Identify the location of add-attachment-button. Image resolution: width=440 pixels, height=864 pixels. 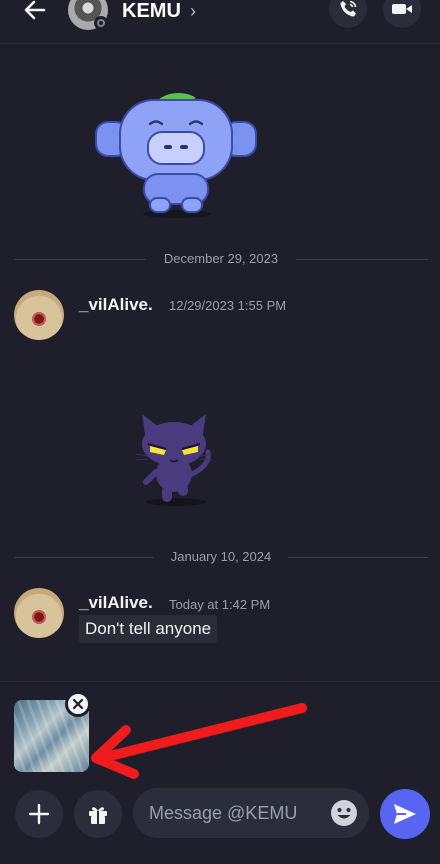
(39, 814).